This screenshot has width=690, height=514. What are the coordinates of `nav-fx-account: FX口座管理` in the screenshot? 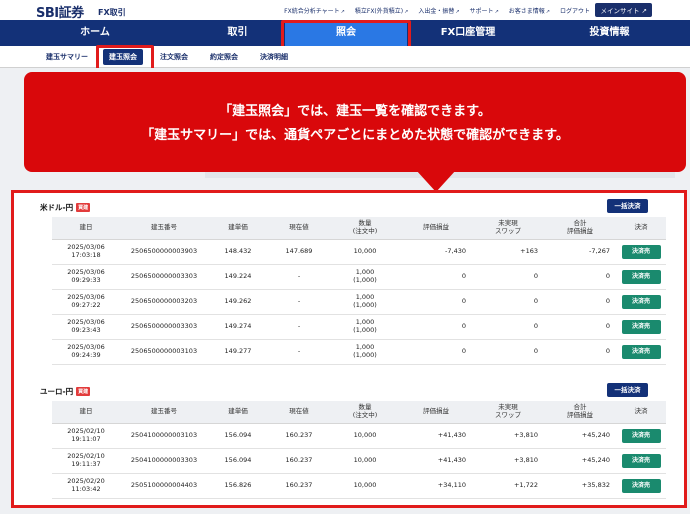 It's located at (468, 33).